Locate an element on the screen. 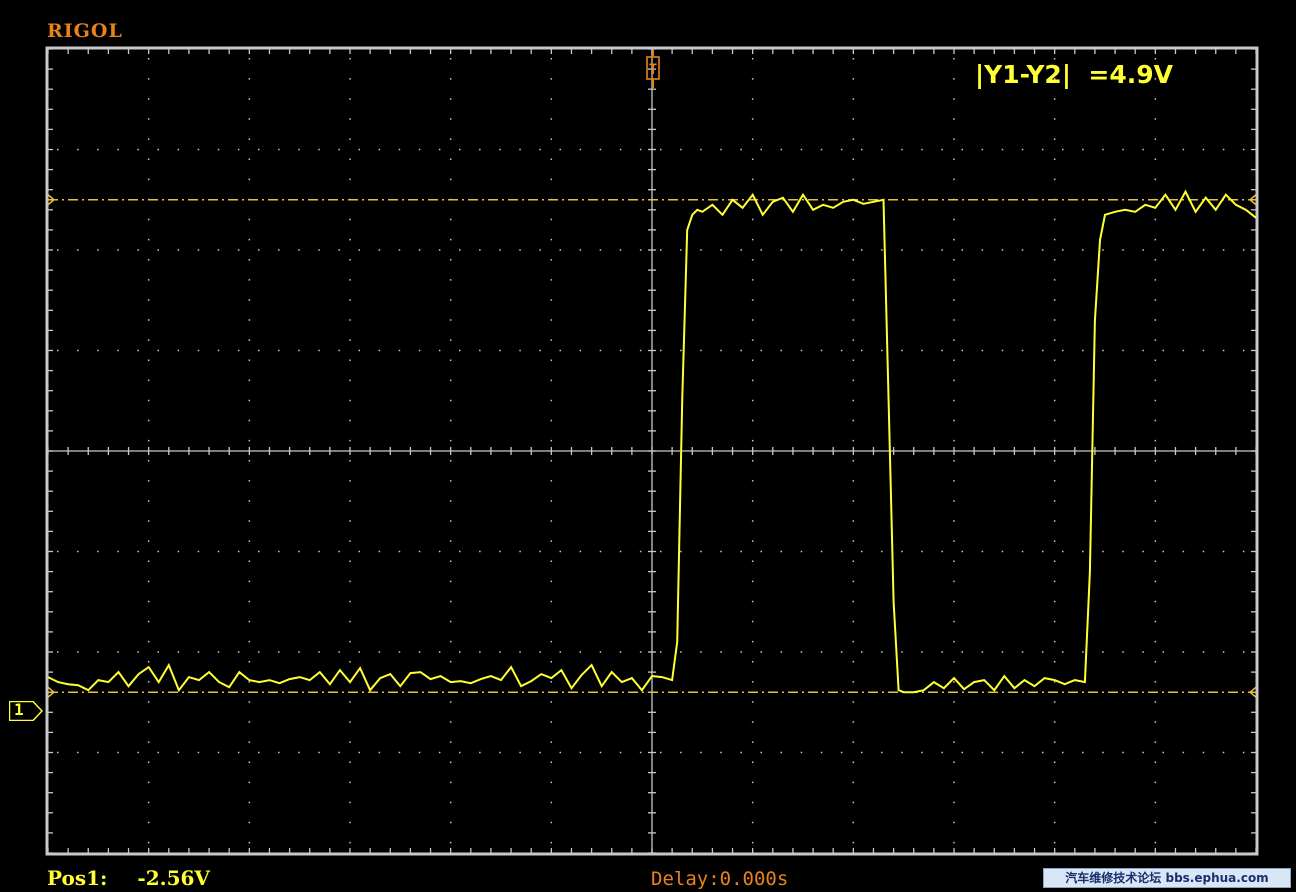 This screenshot has height=892, width=1296. trigger-label: T is located at coordinates (653, 70).